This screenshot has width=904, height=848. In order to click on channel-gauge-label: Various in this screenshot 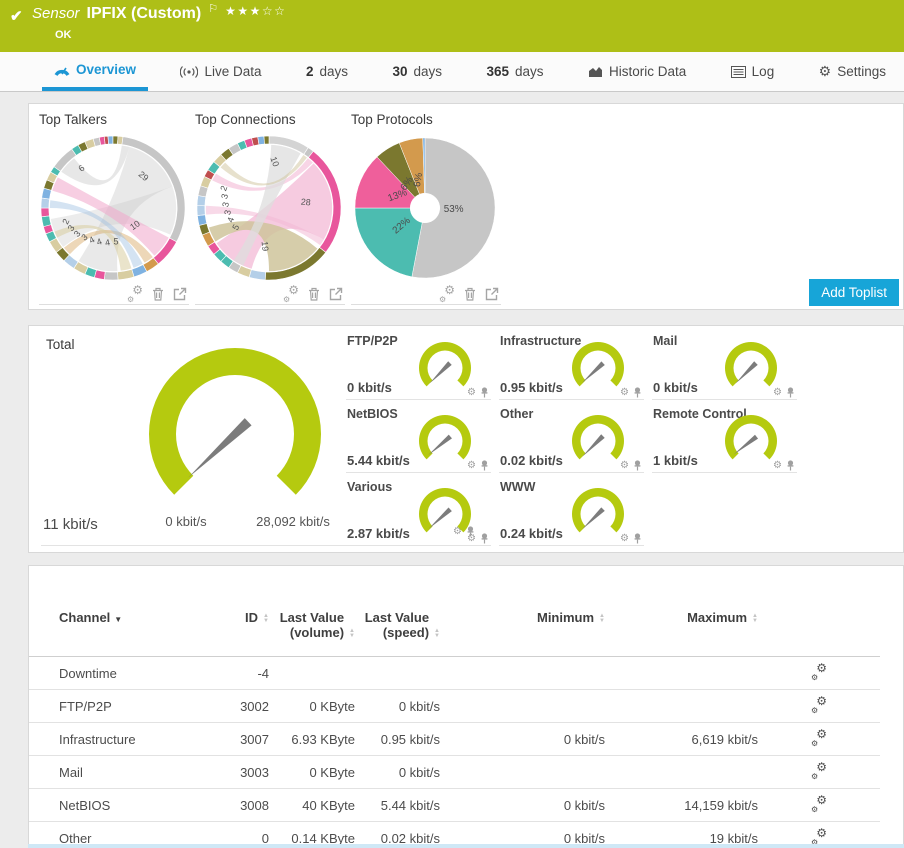, I will do `click(370, 487)`.